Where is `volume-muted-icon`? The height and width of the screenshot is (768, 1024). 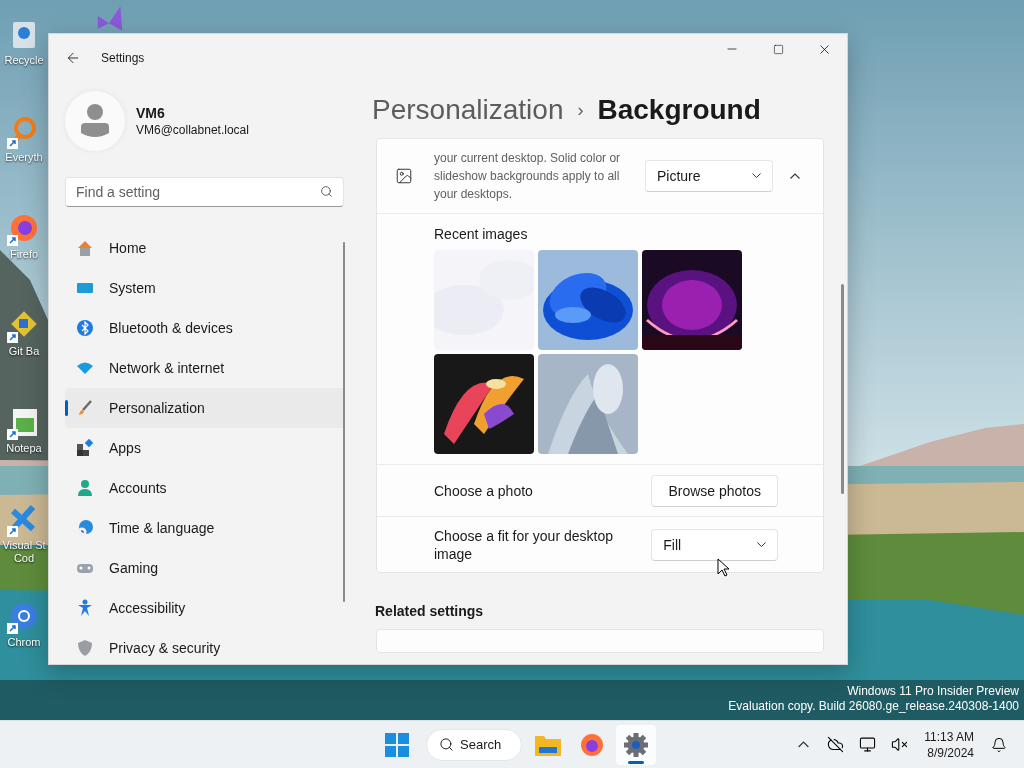 volume-muted-icon is located at coordinates (899, 744).